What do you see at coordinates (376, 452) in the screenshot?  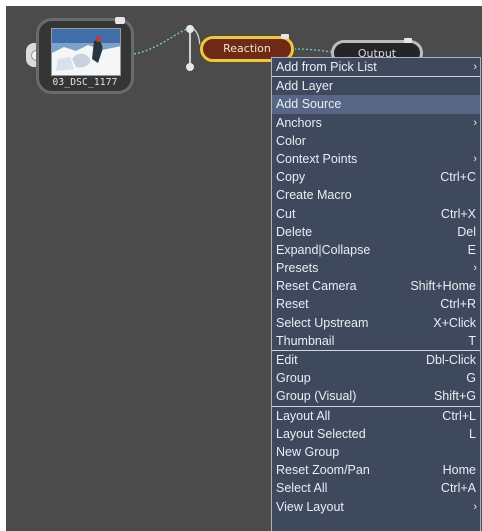 I see `menu-item-new-group: New Group` at bounding box center [376, 452].